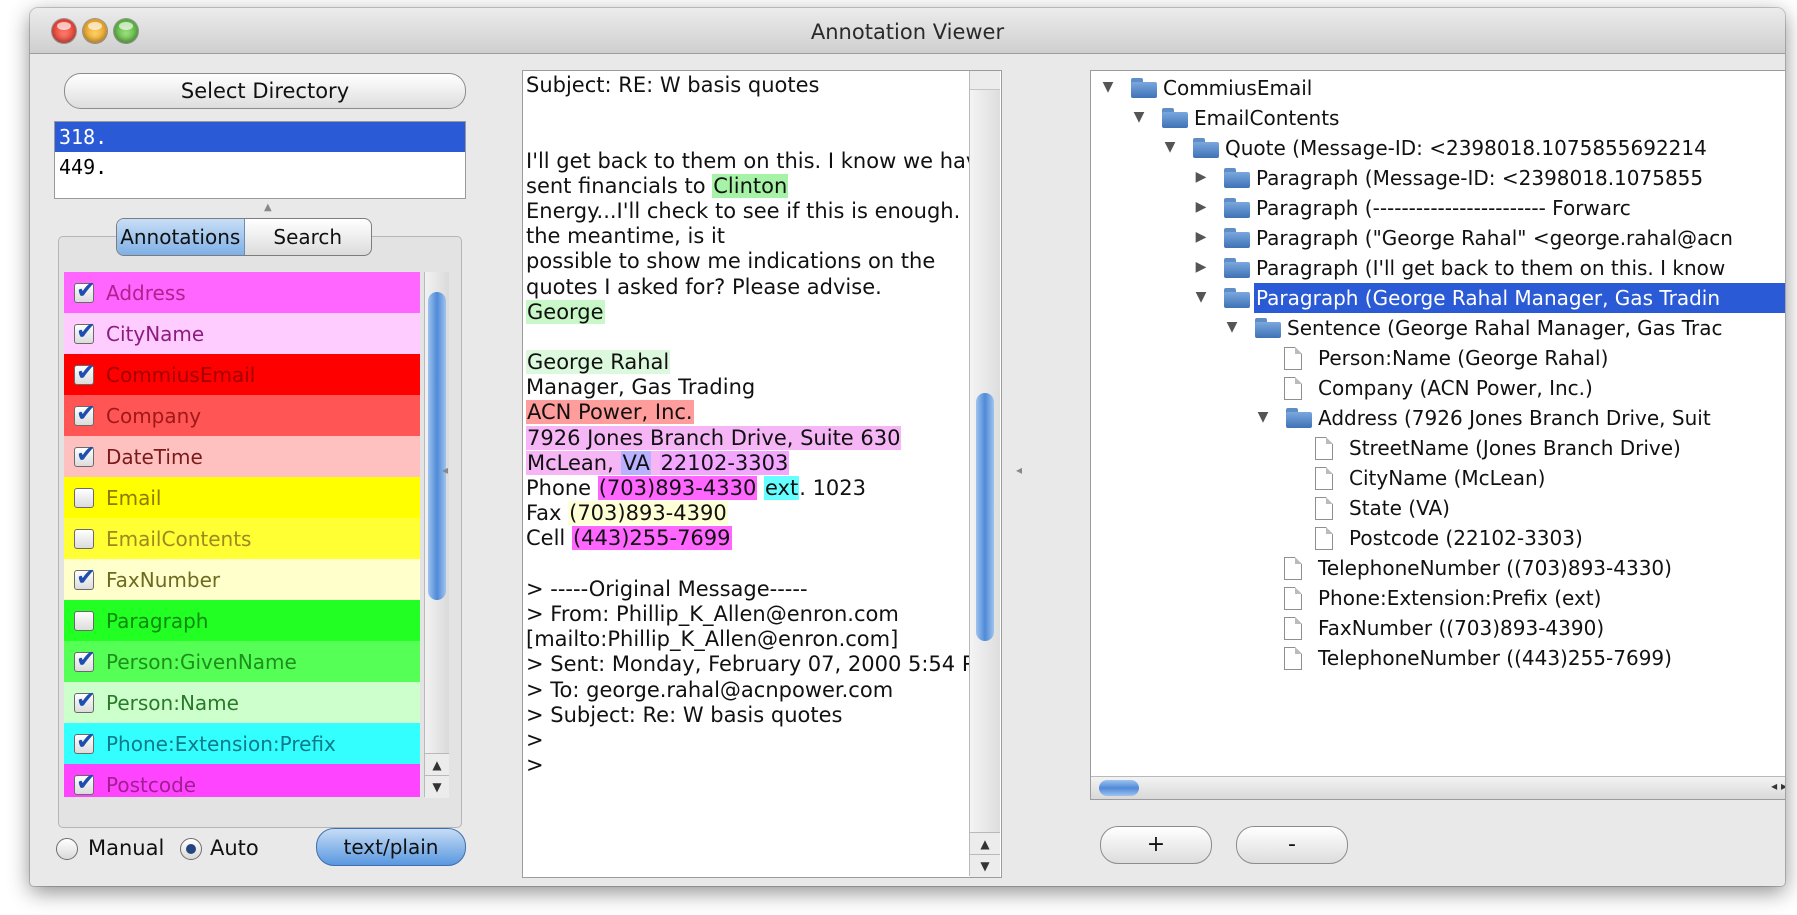 Image resolution: width=1797 pixels, height=915 pixels. I want to click on message-line: > From: Phillip_K_Allen@enron.com, so click(753, 614).